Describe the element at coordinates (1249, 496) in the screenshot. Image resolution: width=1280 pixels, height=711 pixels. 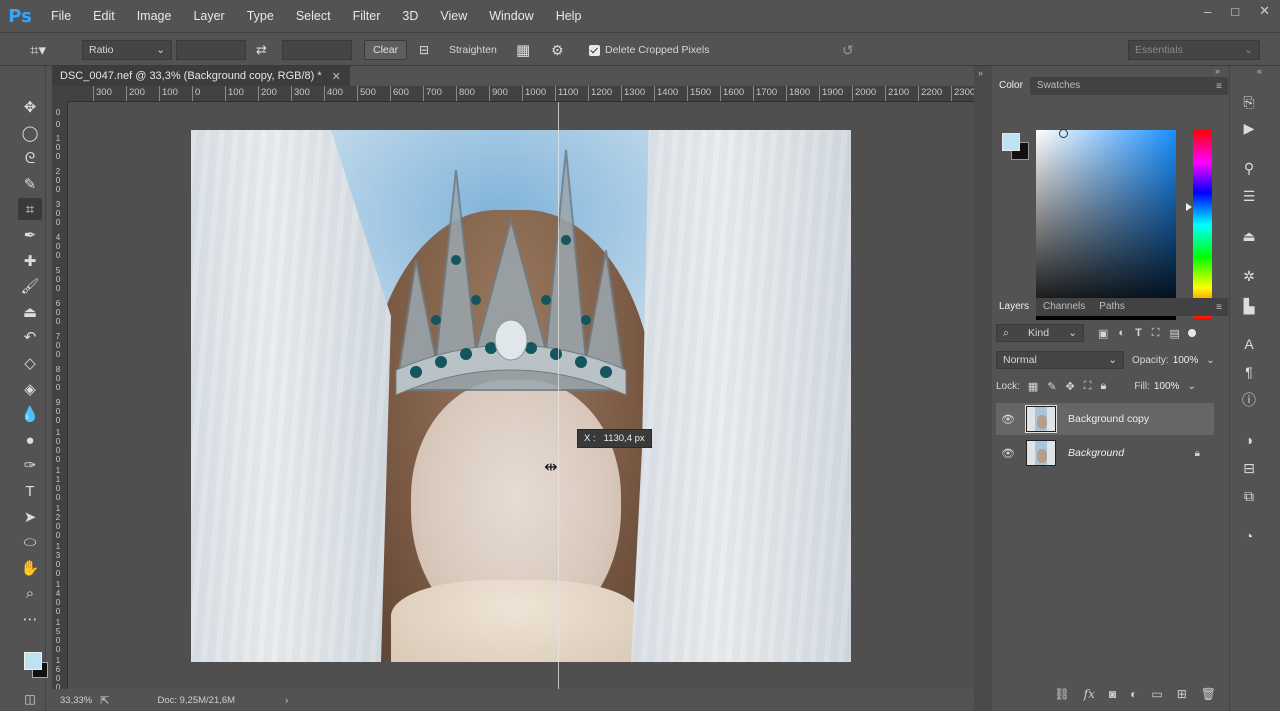
I see `layer-comps-icon: ⧉` at that location.